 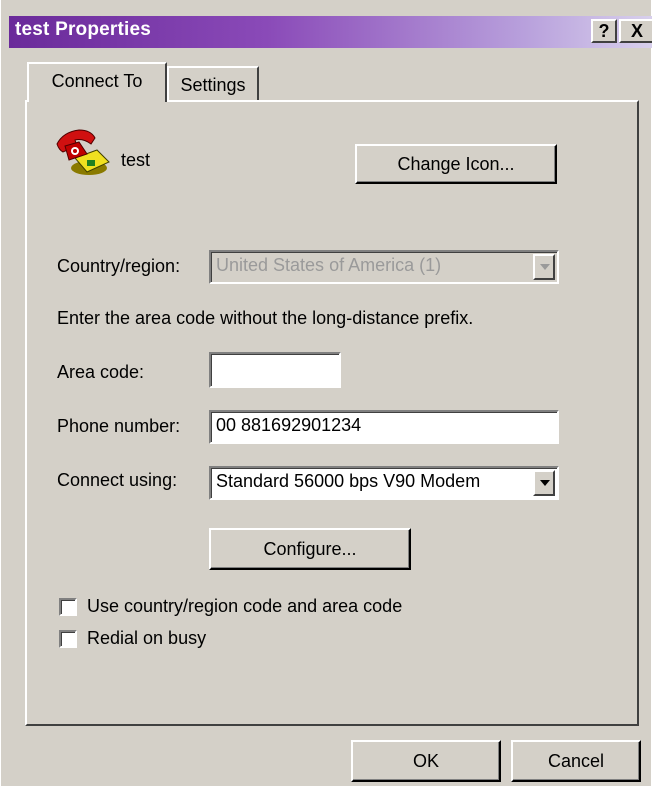 I want to click on tab-connect-to: Connect To, so click(x=97, y=82).